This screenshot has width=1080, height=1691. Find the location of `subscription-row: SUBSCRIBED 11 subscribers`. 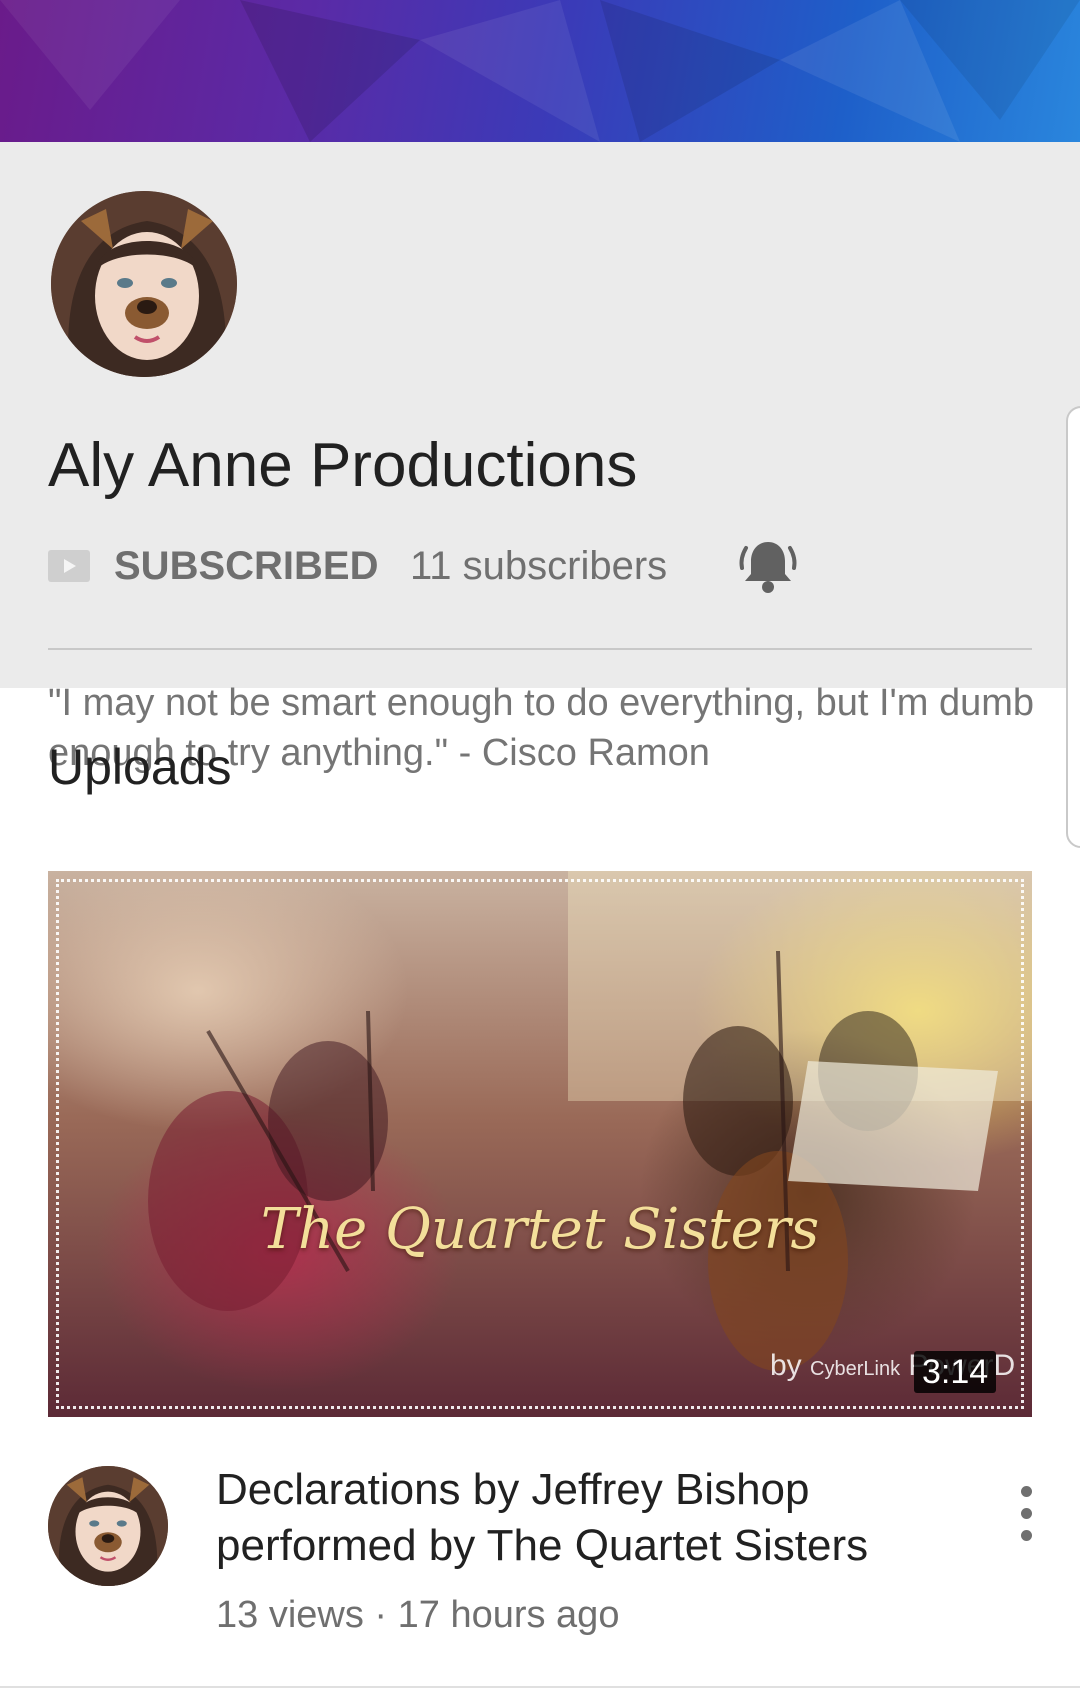

subscription-row: SUBSCRIBED 11 subscribers is located at coordinates (538, 569).